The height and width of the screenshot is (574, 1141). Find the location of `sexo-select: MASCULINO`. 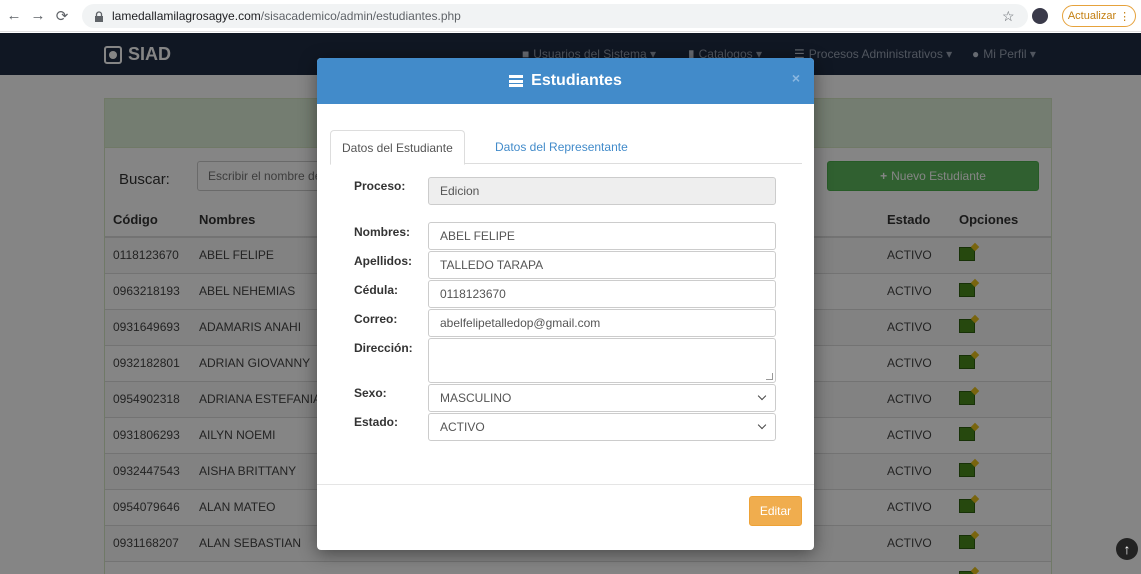

sexo-select: MASCULINO is located at coordinates (602, 398).